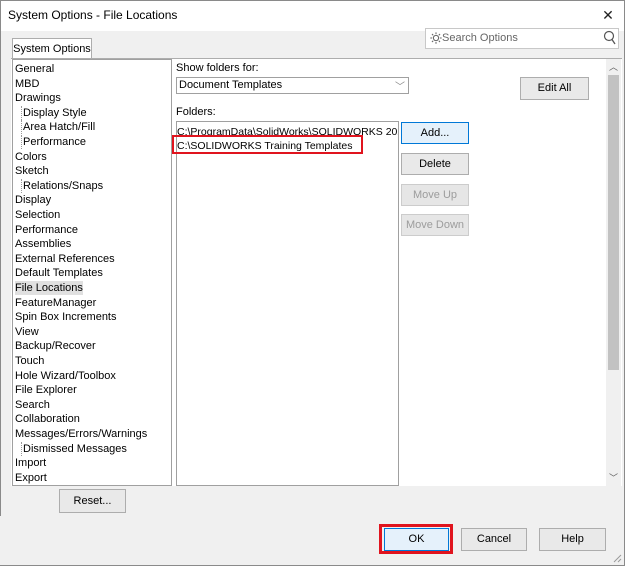 This screenshot has width=625, height=566. I want to click on tree-item: Hole Wizard/Toolbox, so click(65, 376).